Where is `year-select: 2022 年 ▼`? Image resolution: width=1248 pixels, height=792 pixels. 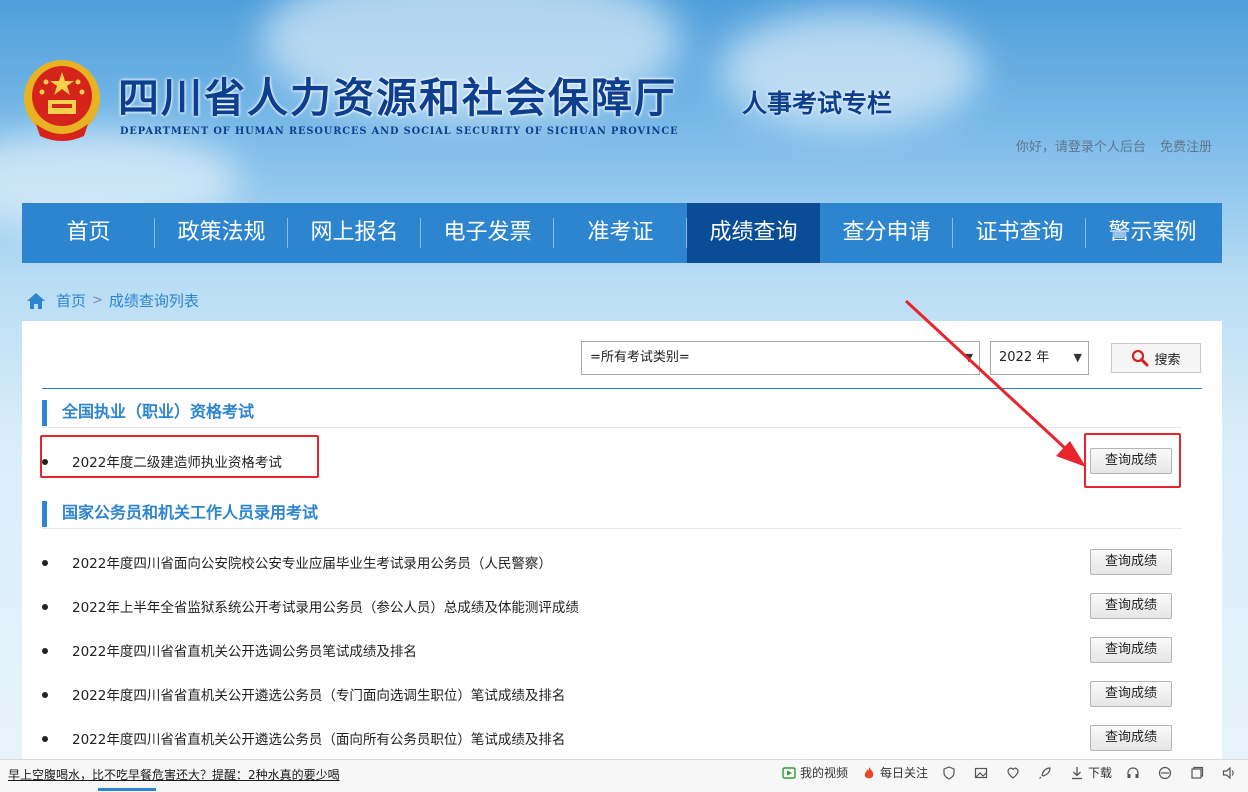
year-select: 2022 年 ▼ is located at coordinates (1039, 358).